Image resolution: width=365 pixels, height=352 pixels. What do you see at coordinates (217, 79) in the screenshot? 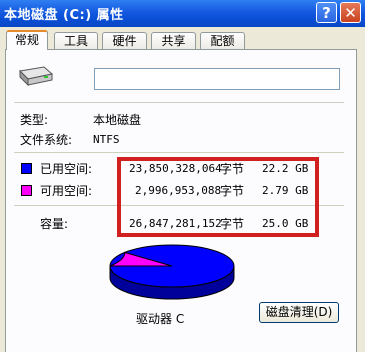
I see `volume-name-input` at bounding box center [217, 79].